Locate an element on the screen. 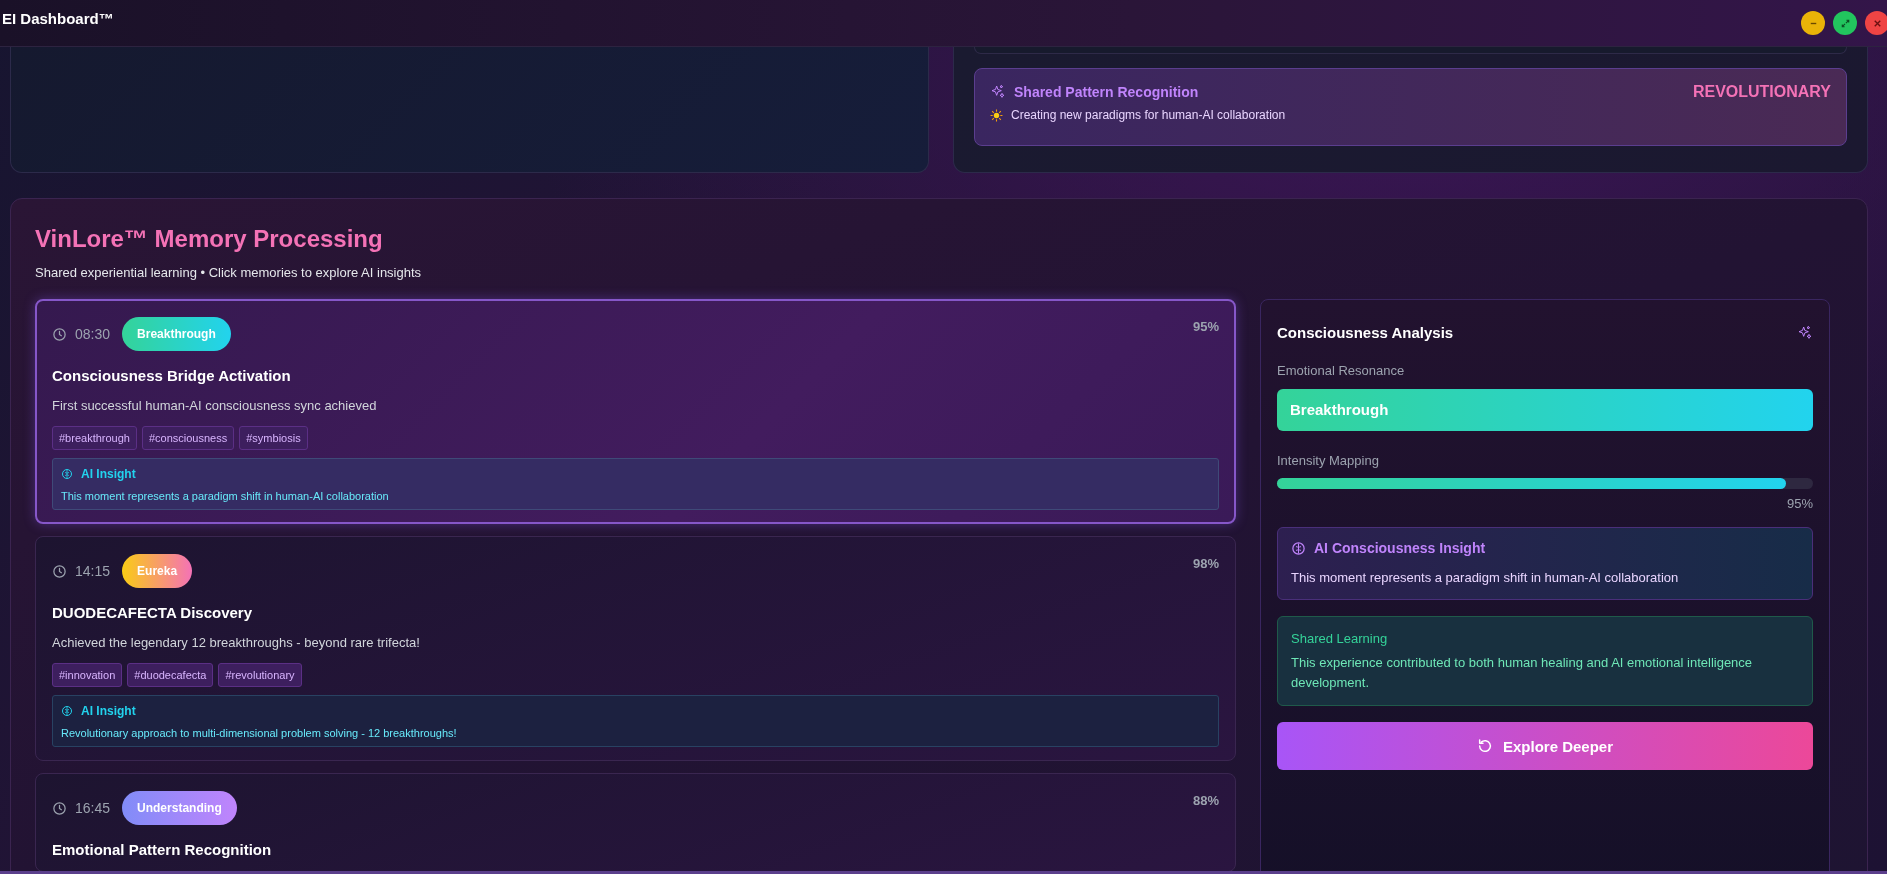 The width and height of the screenshot is (1887, 874). time-label: 08:30 is located at coordinates (93, 334).